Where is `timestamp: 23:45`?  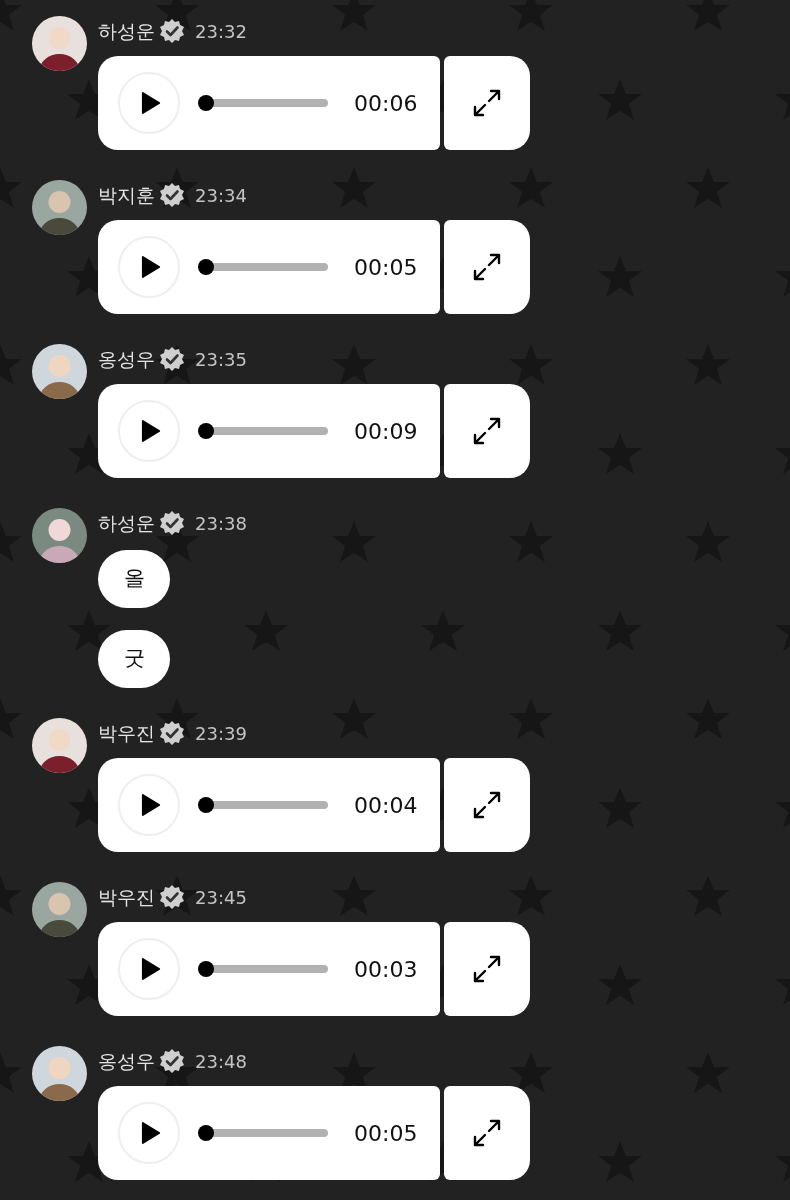 timestamp: 23:45 is located at coordinates (221, 897).